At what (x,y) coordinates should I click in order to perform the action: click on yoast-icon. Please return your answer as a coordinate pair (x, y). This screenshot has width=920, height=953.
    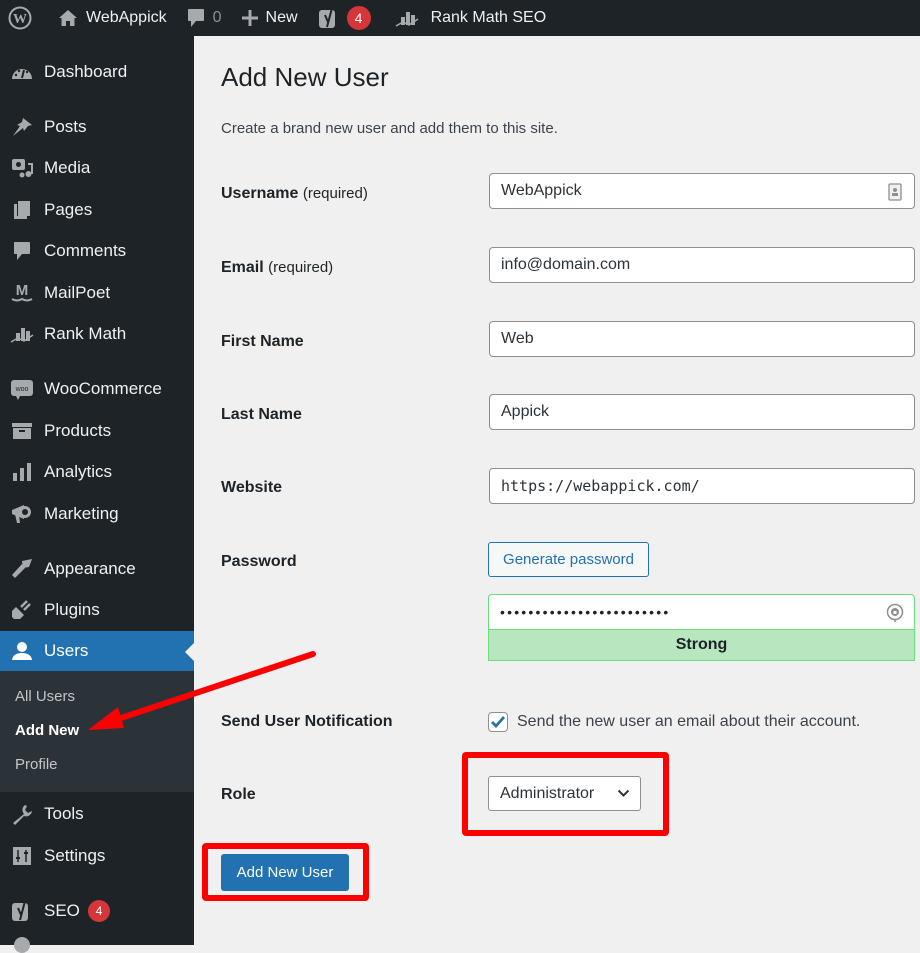
    Looking at the image, I should click on (326, 17).